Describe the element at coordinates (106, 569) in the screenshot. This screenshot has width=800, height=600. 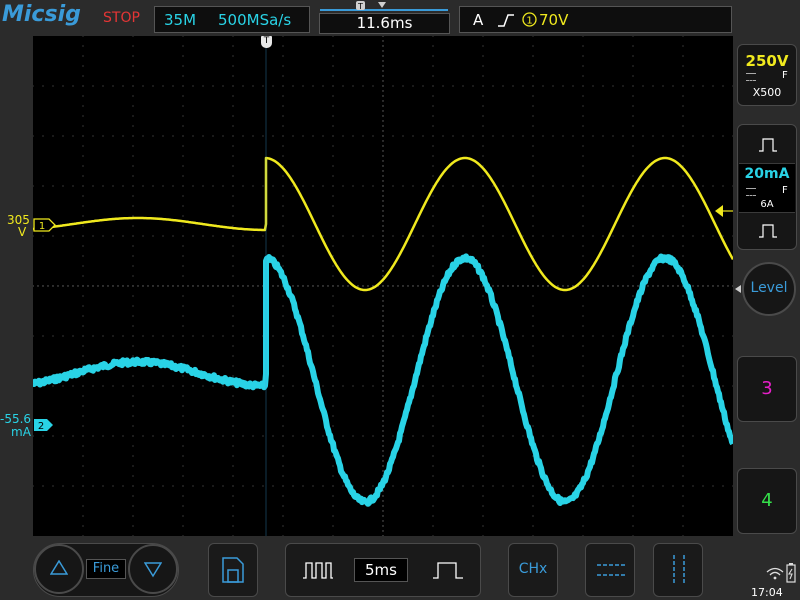
I see `fine-toggle: Fine` at that location.